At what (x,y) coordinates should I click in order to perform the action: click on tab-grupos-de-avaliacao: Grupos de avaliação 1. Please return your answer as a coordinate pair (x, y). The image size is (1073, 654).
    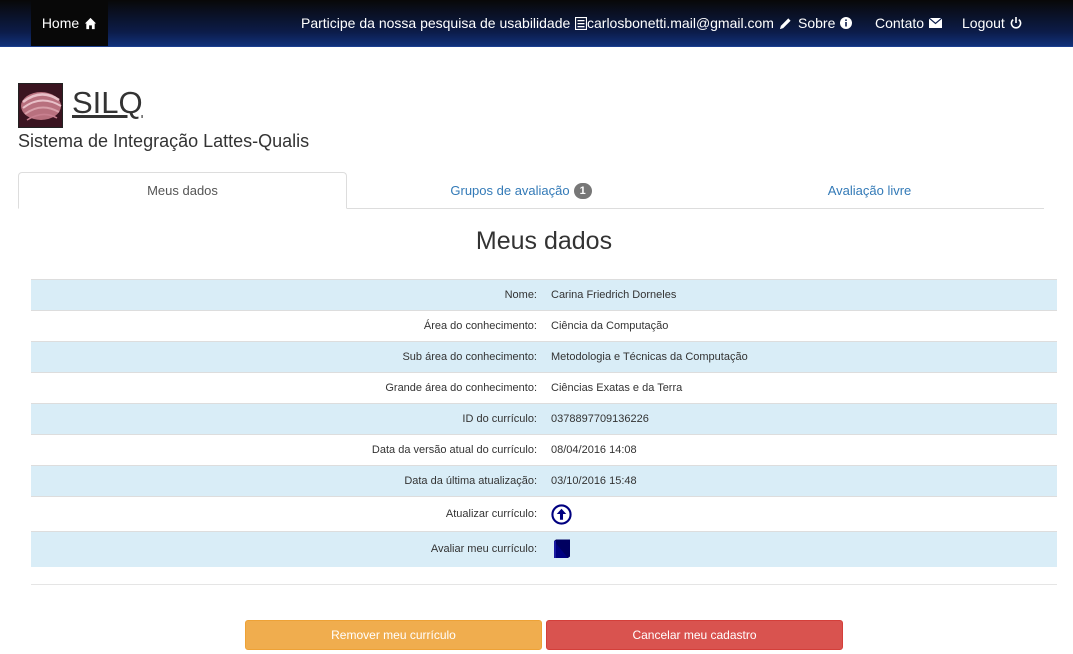
    Looking at the image, I should click on (521, 190).